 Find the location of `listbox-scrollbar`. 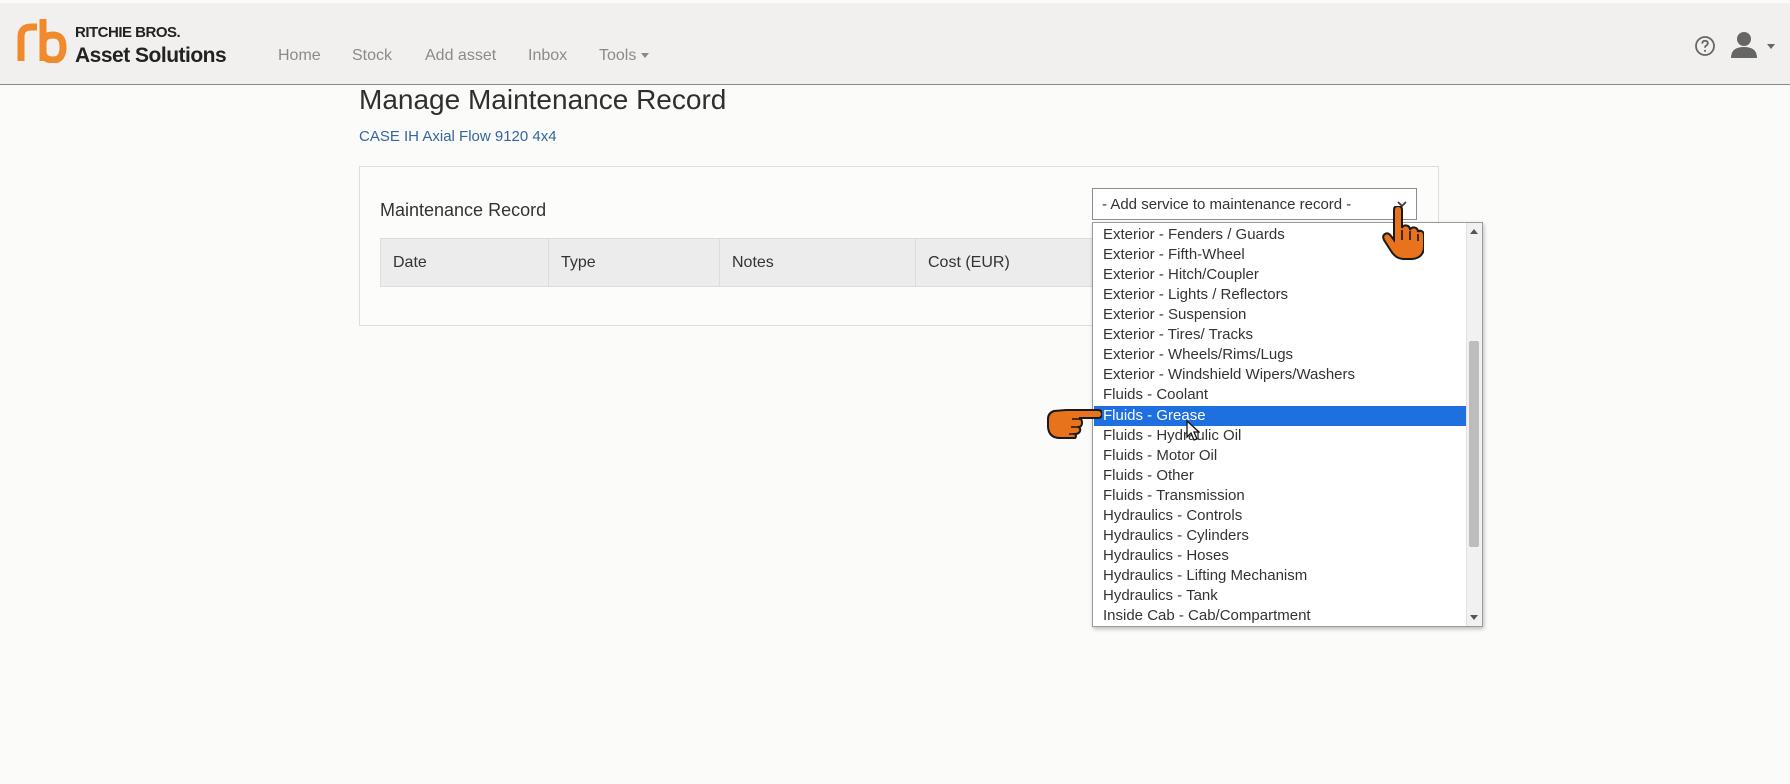

listbox-scrollbar is located at coordinates (1474, 424).